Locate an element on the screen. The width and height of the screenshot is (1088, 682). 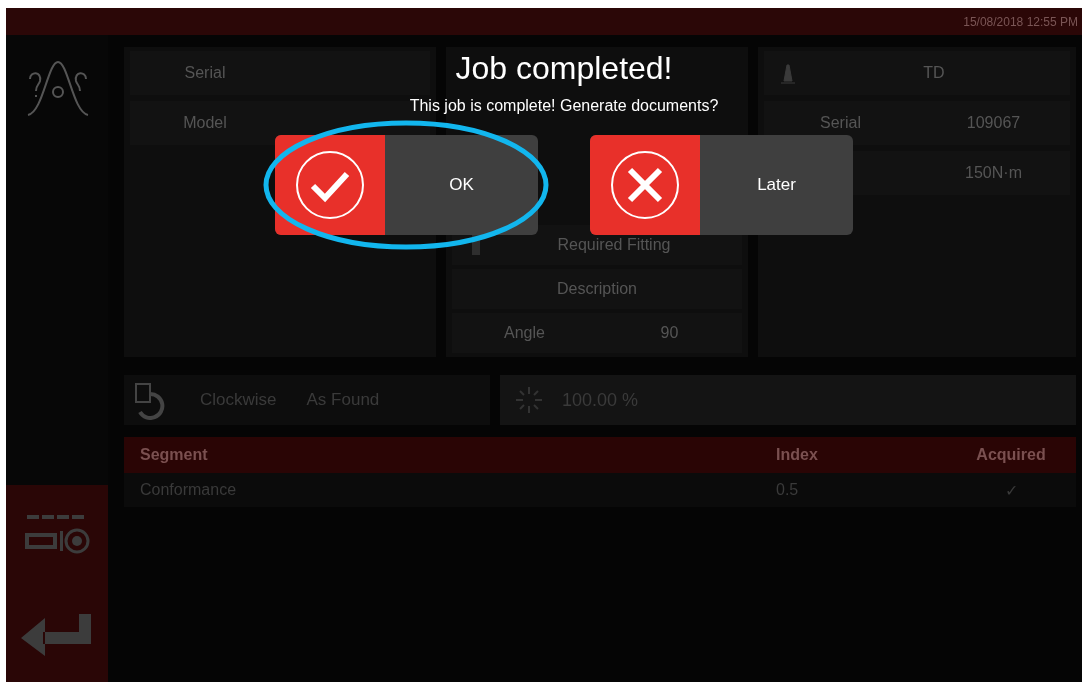
column-header: Acquired is located at coordinates (1011, 455).